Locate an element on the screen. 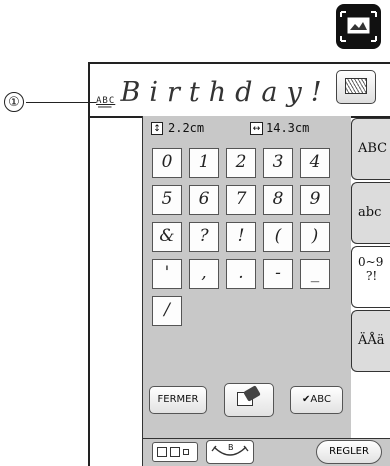 Image resolution: width=390 pixels, height=466 pixels. char-key: _ is located at coordinates (315, 274).